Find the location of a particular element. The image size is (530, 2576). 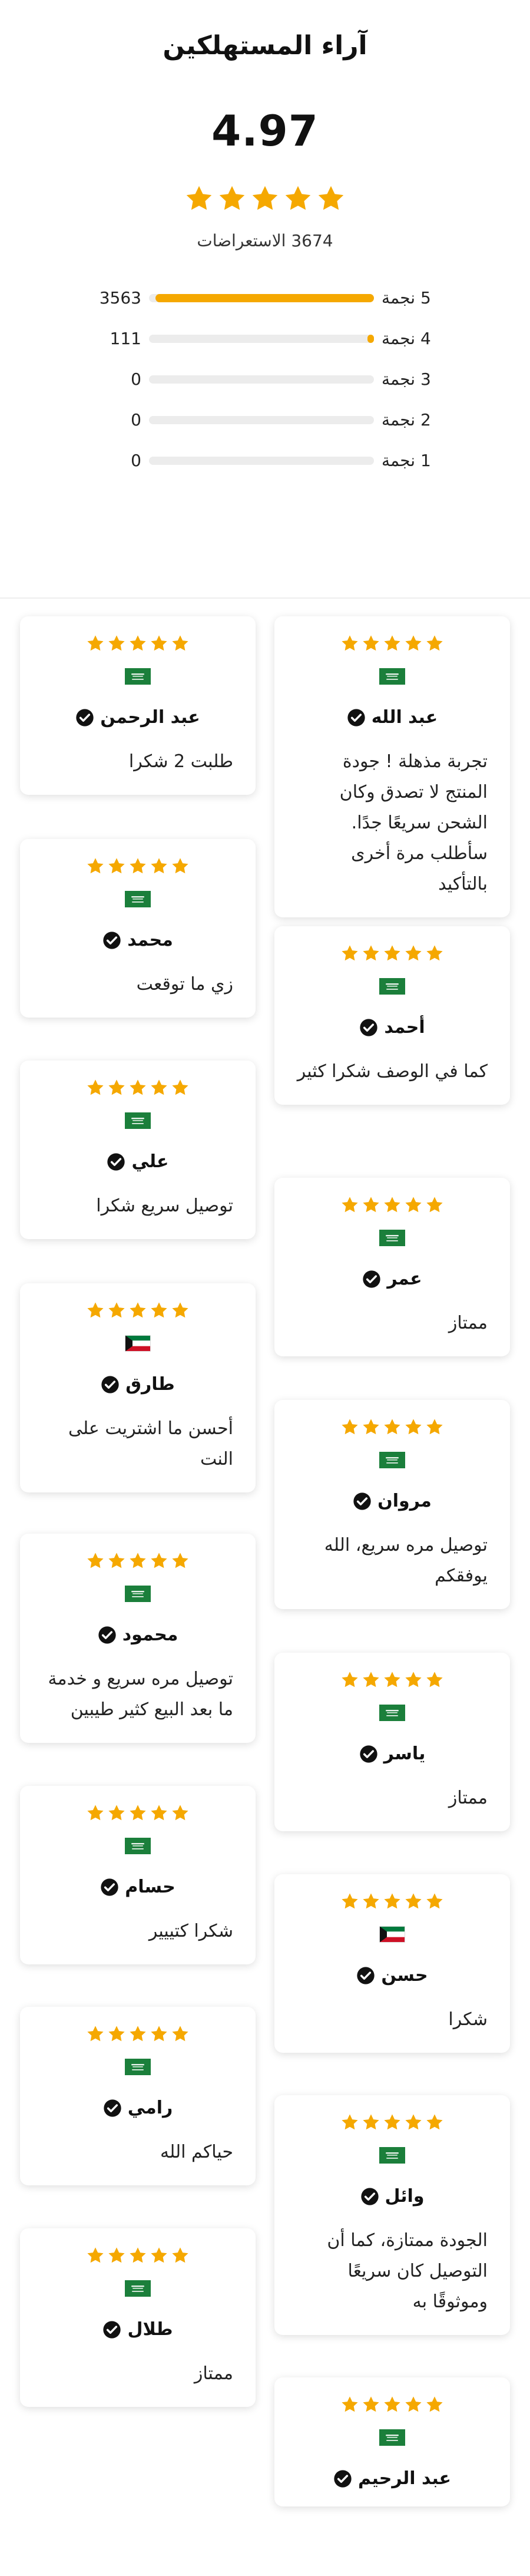

reviewer-name: ياسر is located at coordinates (405, 1753).